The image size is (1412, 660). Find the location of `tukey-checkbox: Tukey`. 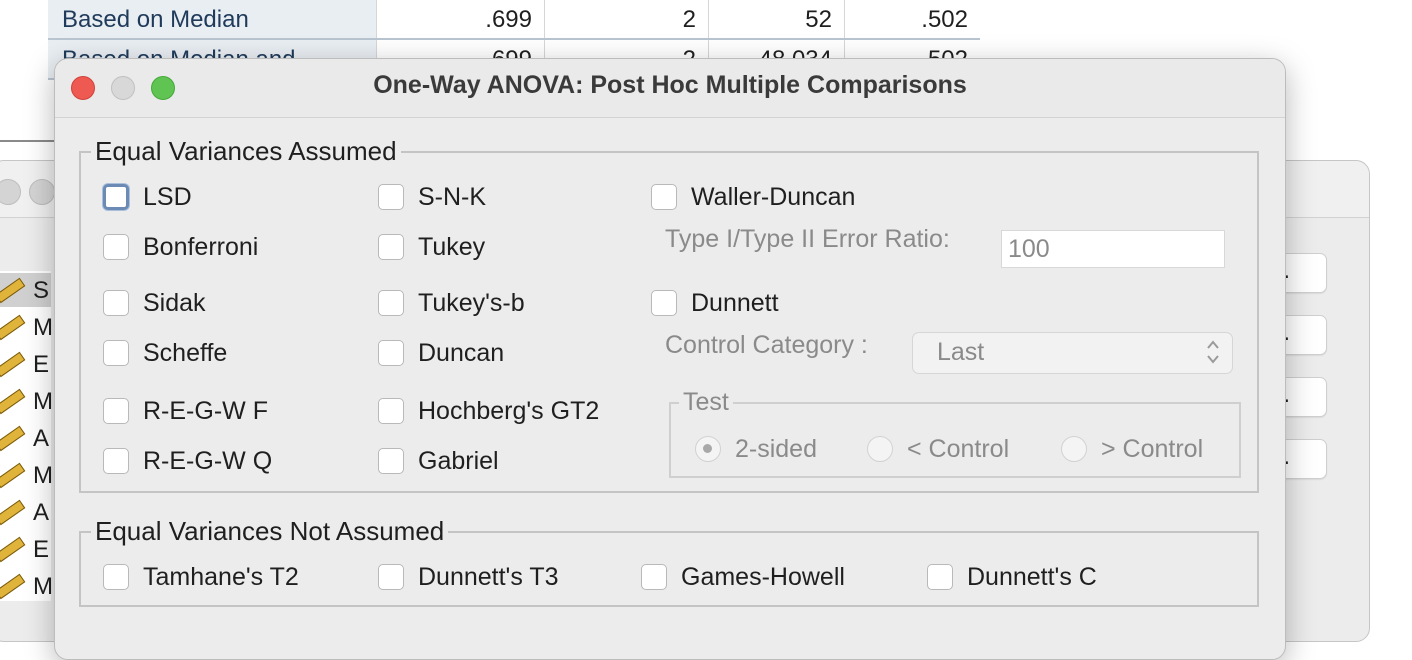

tukey-checkbox: Tukey is located at coordinates (431, 247).